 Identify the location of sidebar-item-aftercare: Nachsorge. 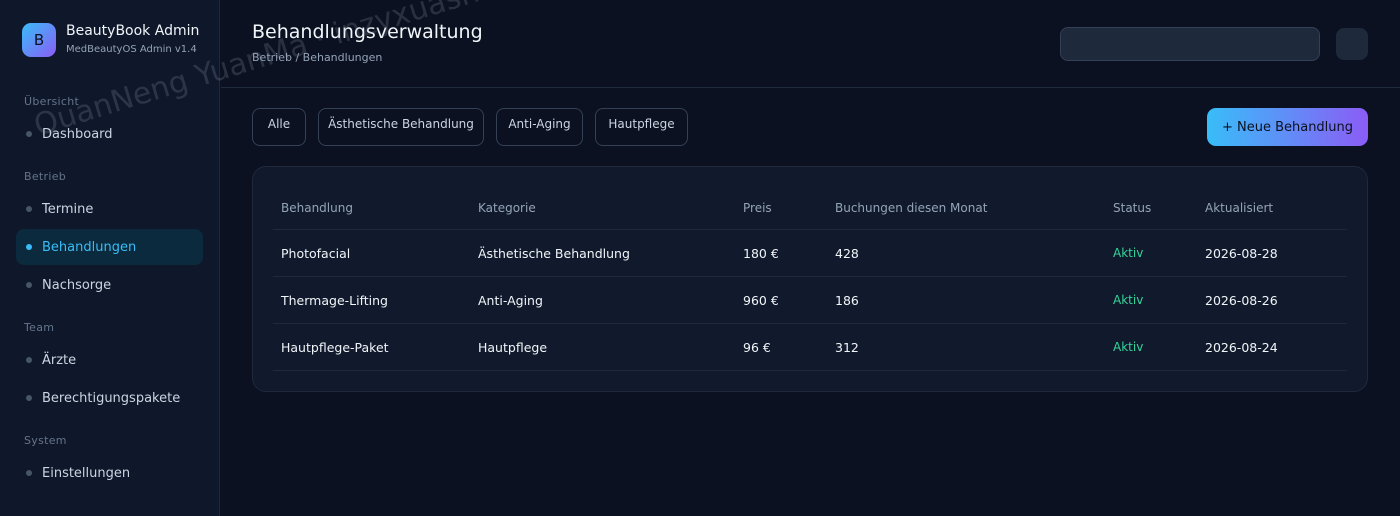
(109, 285).